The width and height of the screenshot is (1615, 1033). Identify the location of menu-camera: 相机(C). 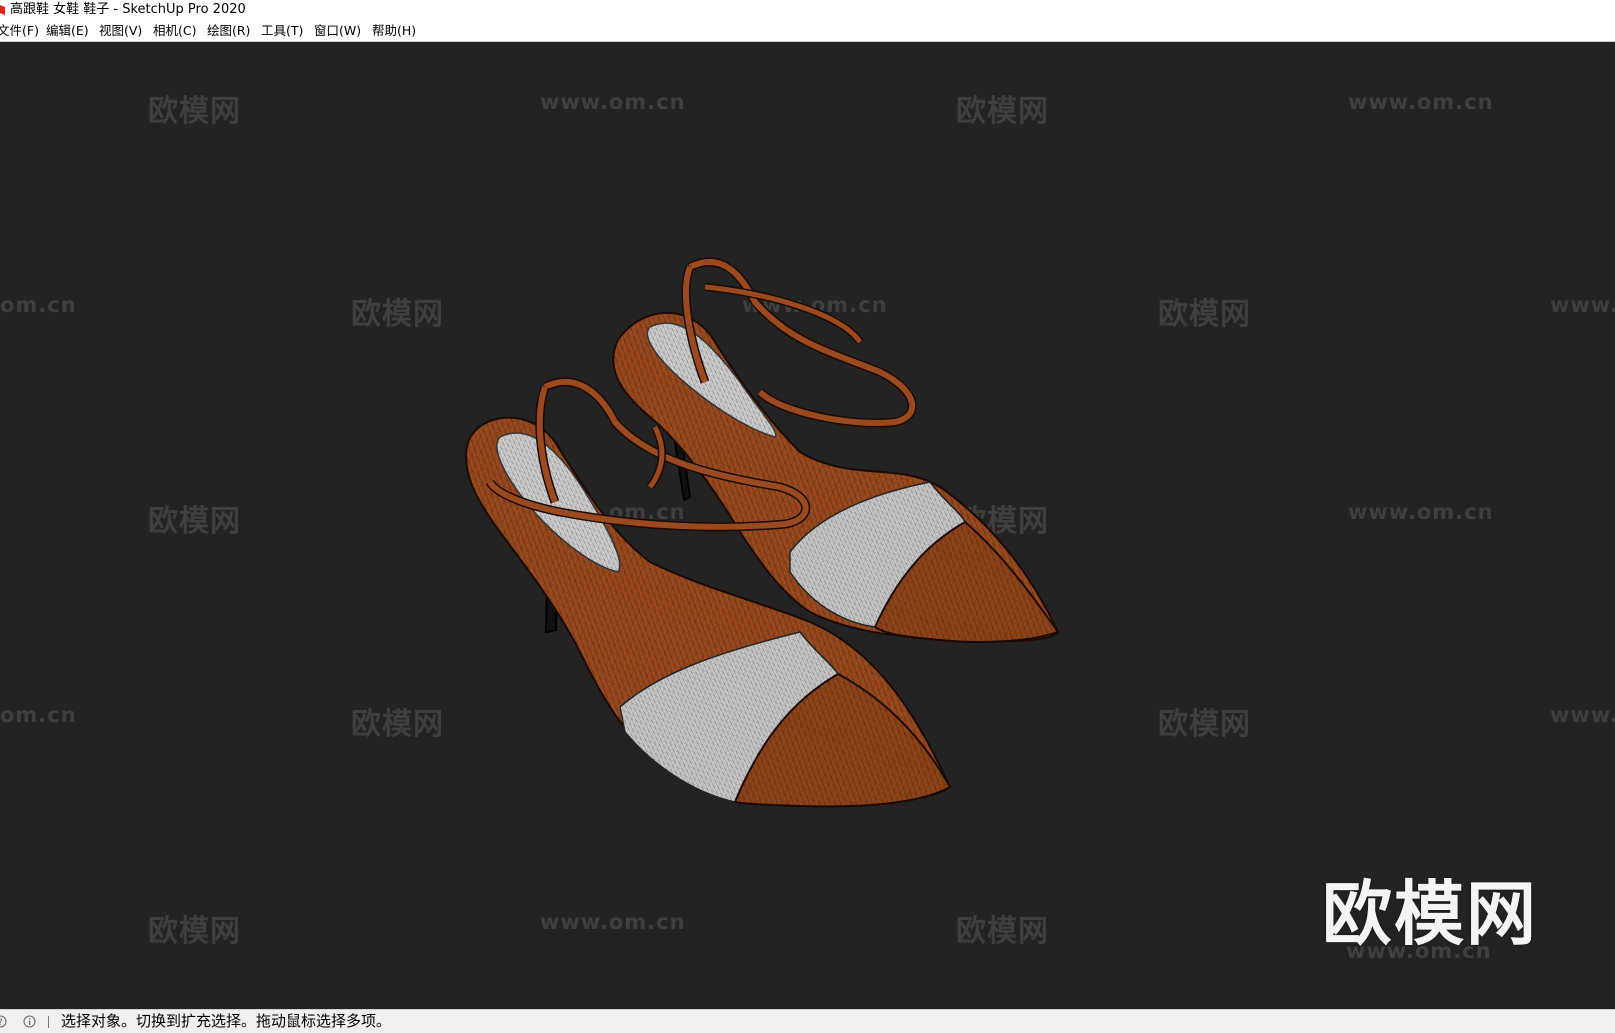
(174, 30).